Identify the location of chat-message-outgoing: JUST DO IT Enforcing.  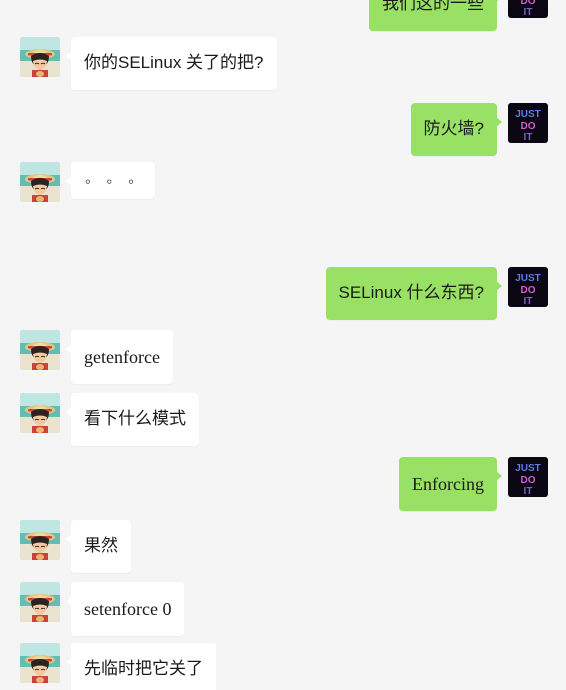
(473, 484).